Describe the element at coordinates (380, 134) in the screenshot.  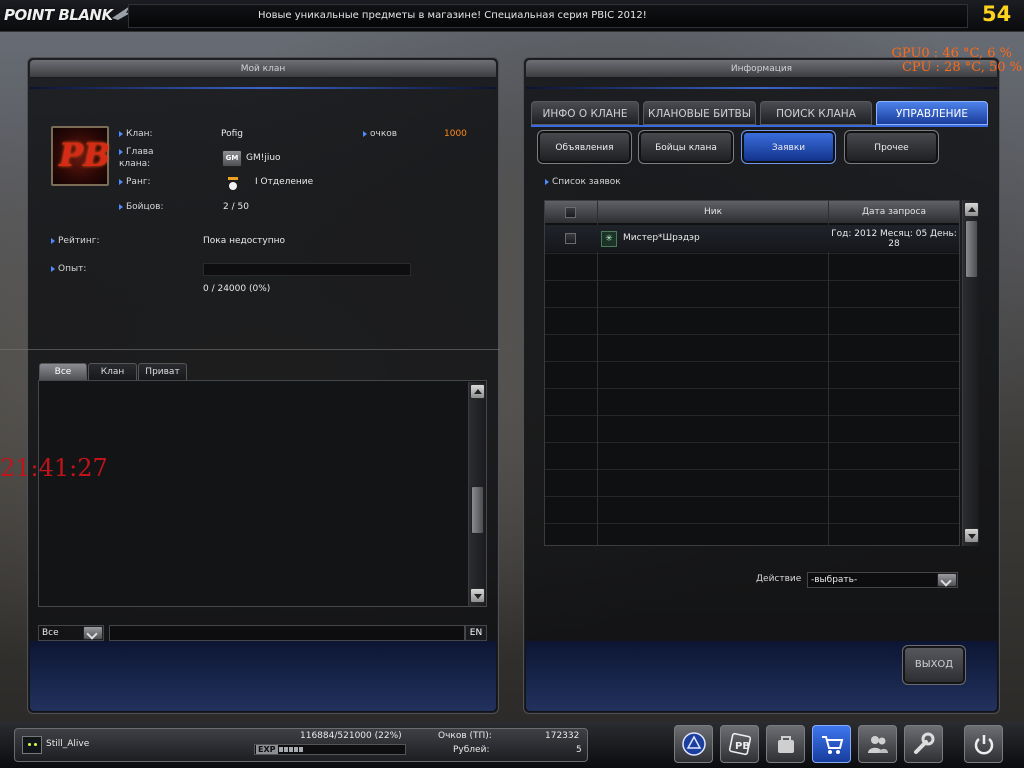
I see `clan-points-label: очков` at that location.